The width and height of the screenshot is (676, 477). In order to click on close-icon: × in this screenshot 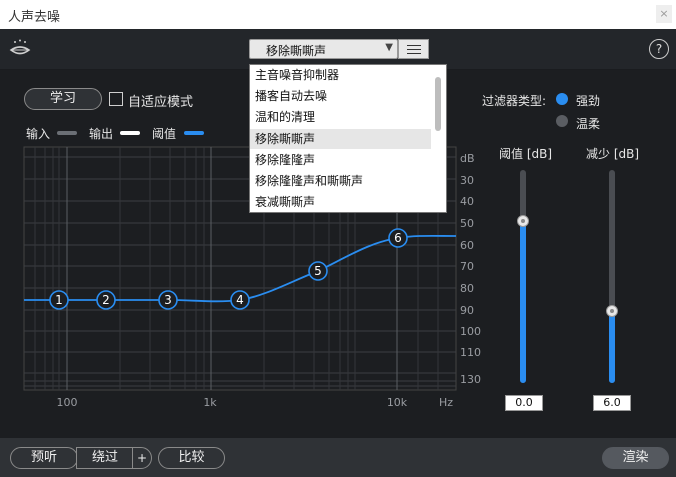, I will do `click(664, 14)`.